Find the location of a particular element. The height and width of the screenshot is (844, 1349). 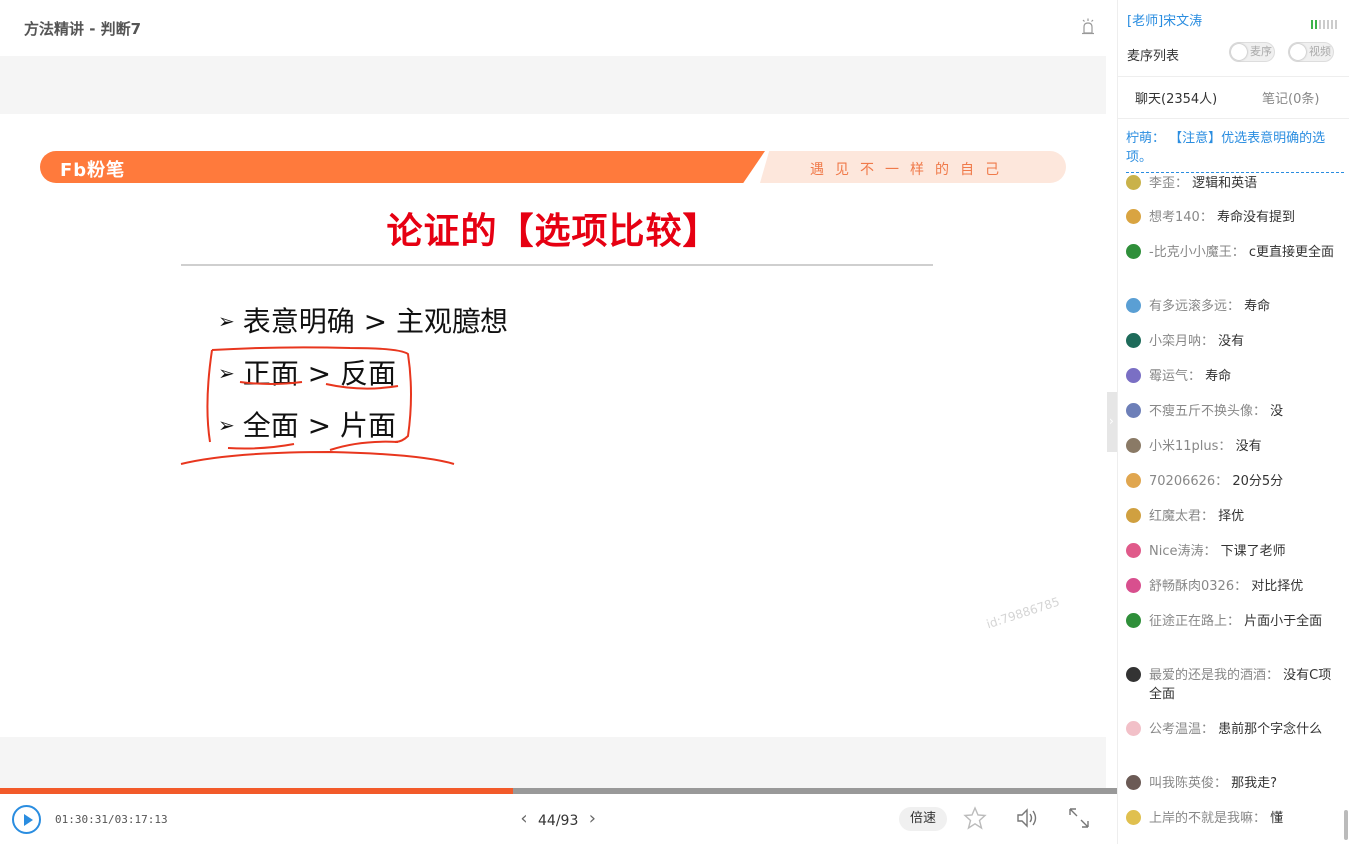

chat-message-text: 小栾月呐： 没有 is located at coordinates (1246, 341).